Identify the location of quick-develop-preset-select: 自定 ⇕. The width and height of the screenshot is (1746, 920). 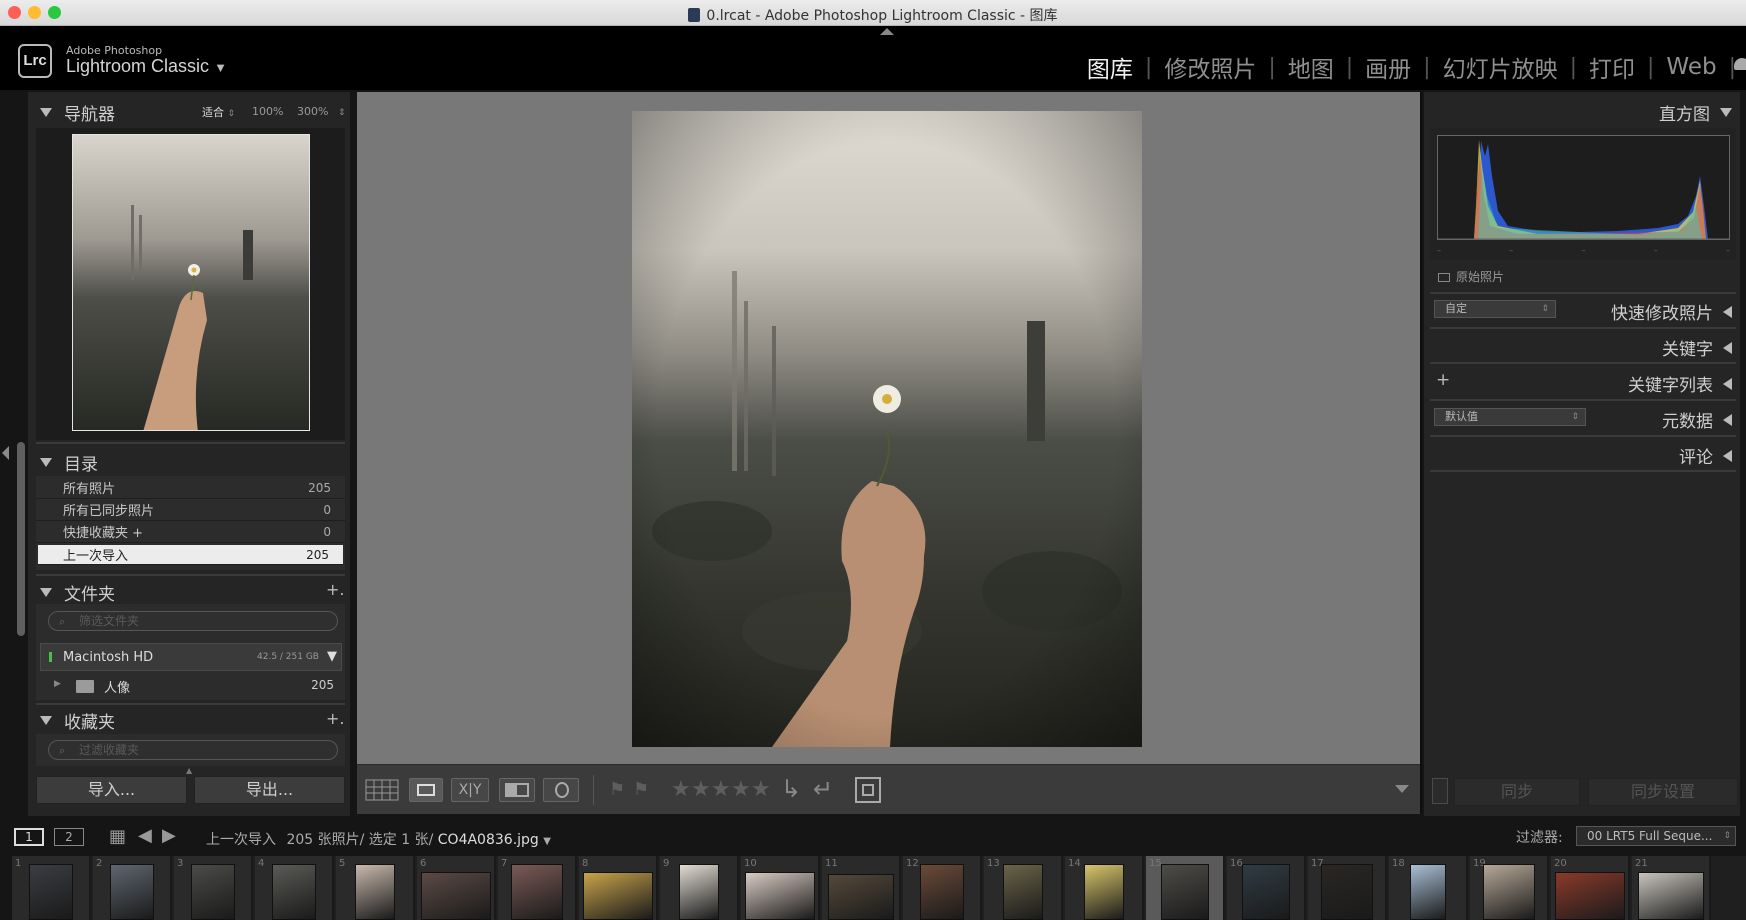
(1495, 309).